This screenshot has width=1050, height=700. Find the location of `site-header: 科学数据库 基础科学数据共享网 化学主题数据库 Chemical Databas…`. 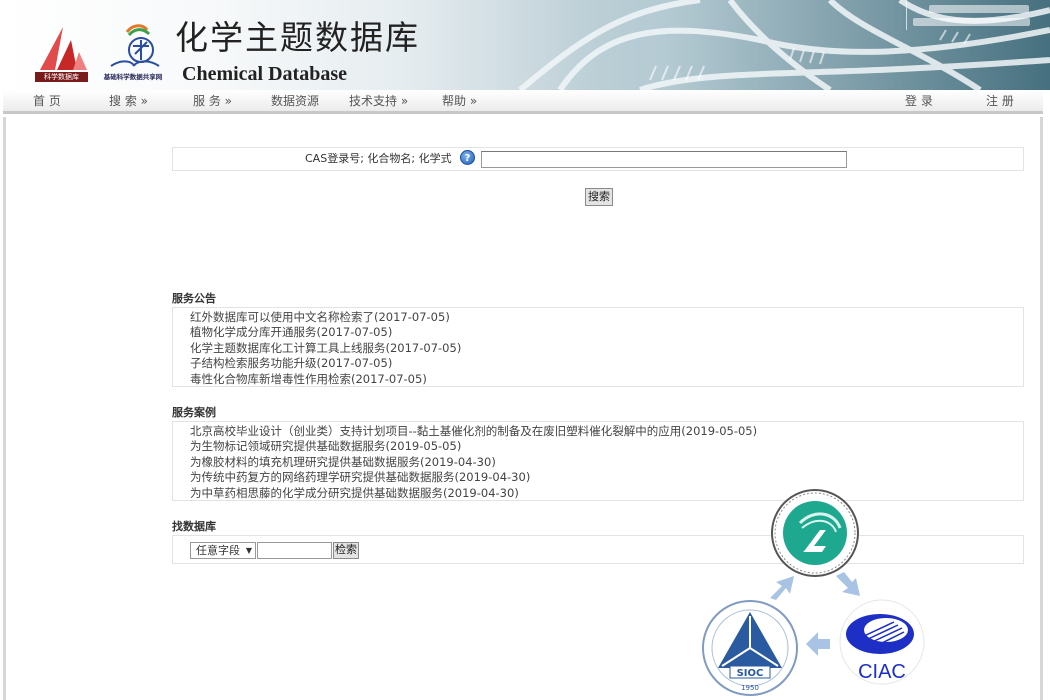

site-header: 科学数据库 基础科学数据共享网 化学主题数据库 Chemical Databas… is located at coordinates (525, 45).